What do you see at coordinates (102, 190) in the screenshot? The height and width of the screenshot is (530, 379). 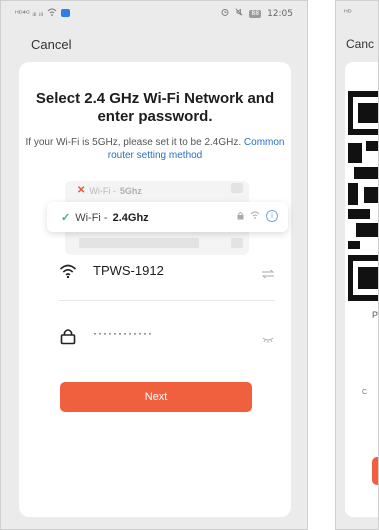 I see `illustration-5ghz-prefix: Wi-Fi -` at bounding box center [102, 190].